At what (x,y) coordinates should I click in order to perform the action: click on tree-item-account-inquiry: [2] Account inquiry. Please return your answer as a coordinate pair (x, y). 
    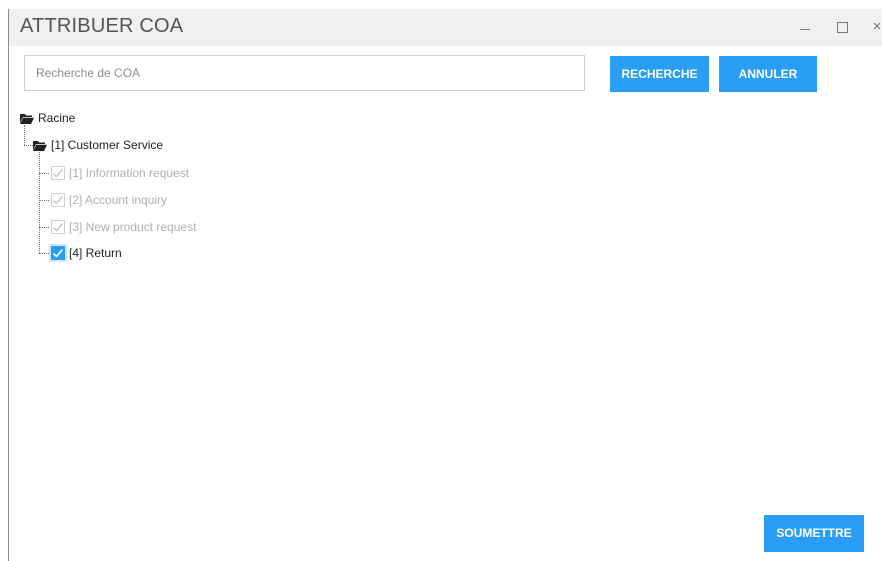
    Looking at the image, I should click on (109, 200).